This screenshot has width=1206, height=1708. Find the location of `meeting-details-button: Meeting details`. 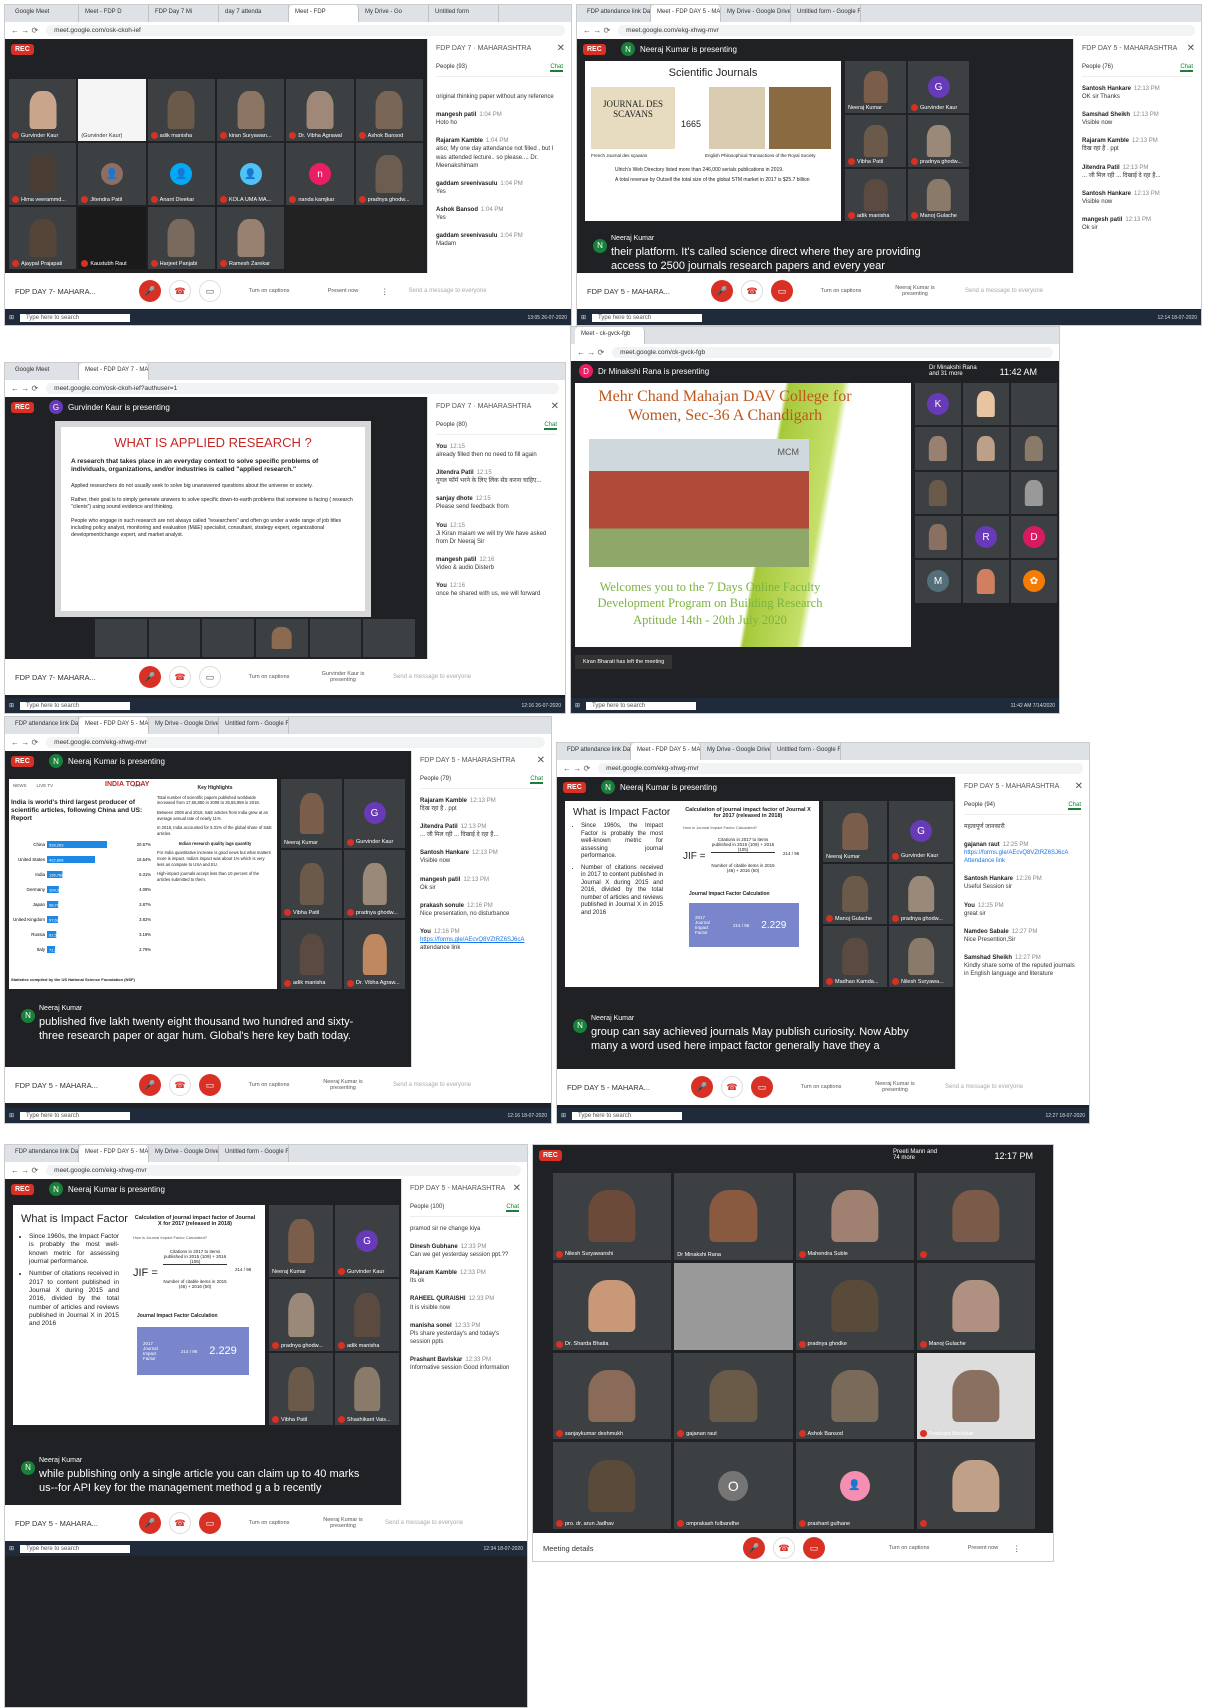

meeting-details-button: Meeting details is located at coordinates (603, 1548).